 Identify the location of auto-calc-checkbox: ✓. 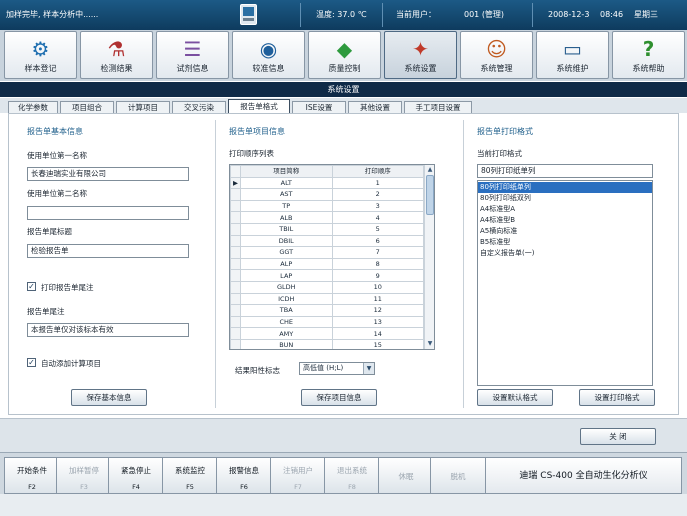
(31, 362).